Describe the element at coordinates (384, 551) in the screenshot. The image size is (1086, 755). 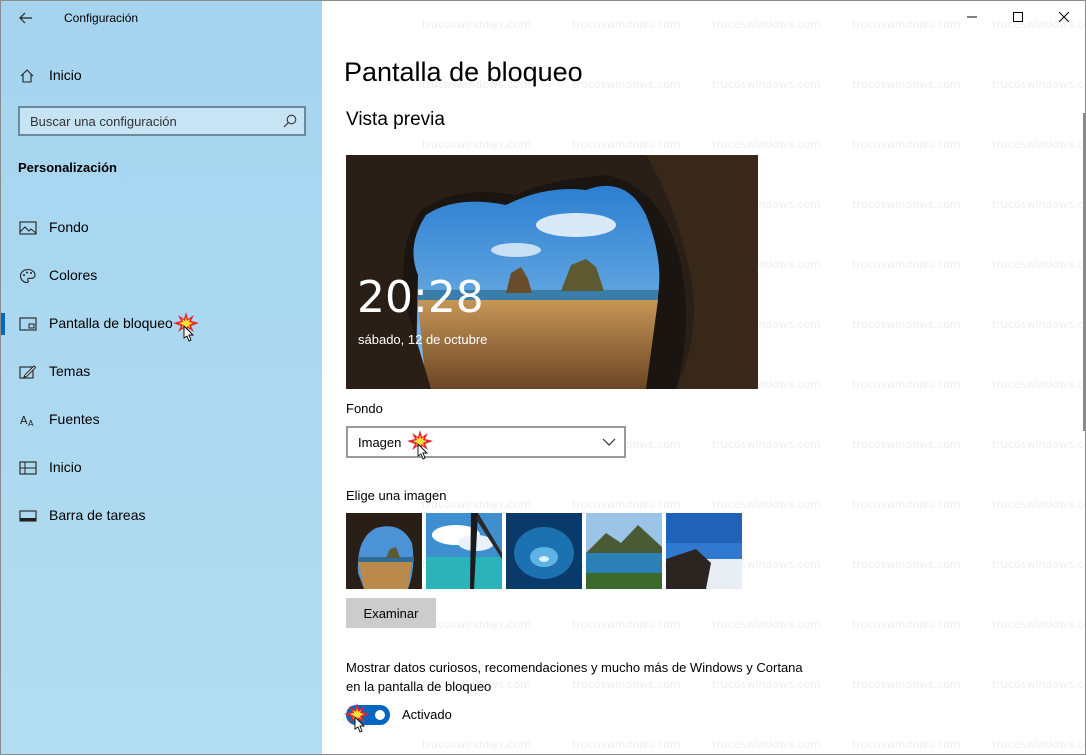
I see `cave-beach-thumb` at that location.